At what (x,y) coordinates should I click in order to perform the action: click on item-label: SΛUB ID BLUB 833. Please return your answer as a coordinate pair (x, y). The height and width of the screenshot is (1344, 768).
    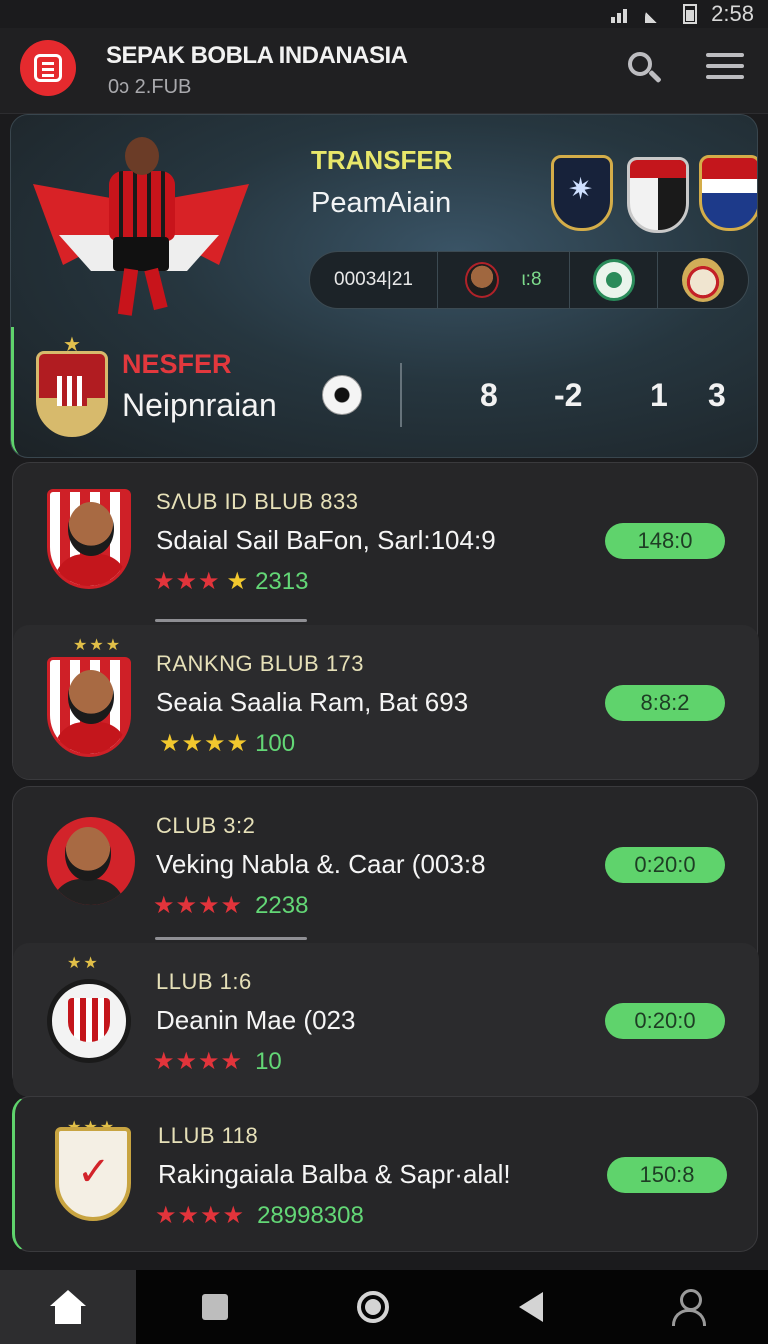
    Looking at the image, I should click on (257, 501).